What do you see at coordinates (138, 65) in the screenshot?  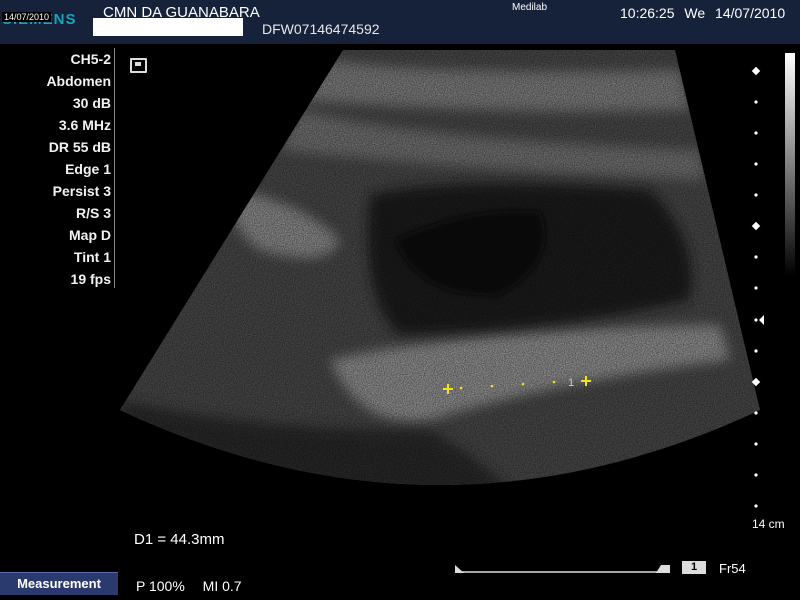 I see `freeze-icon` at bounding box center [138, 65].